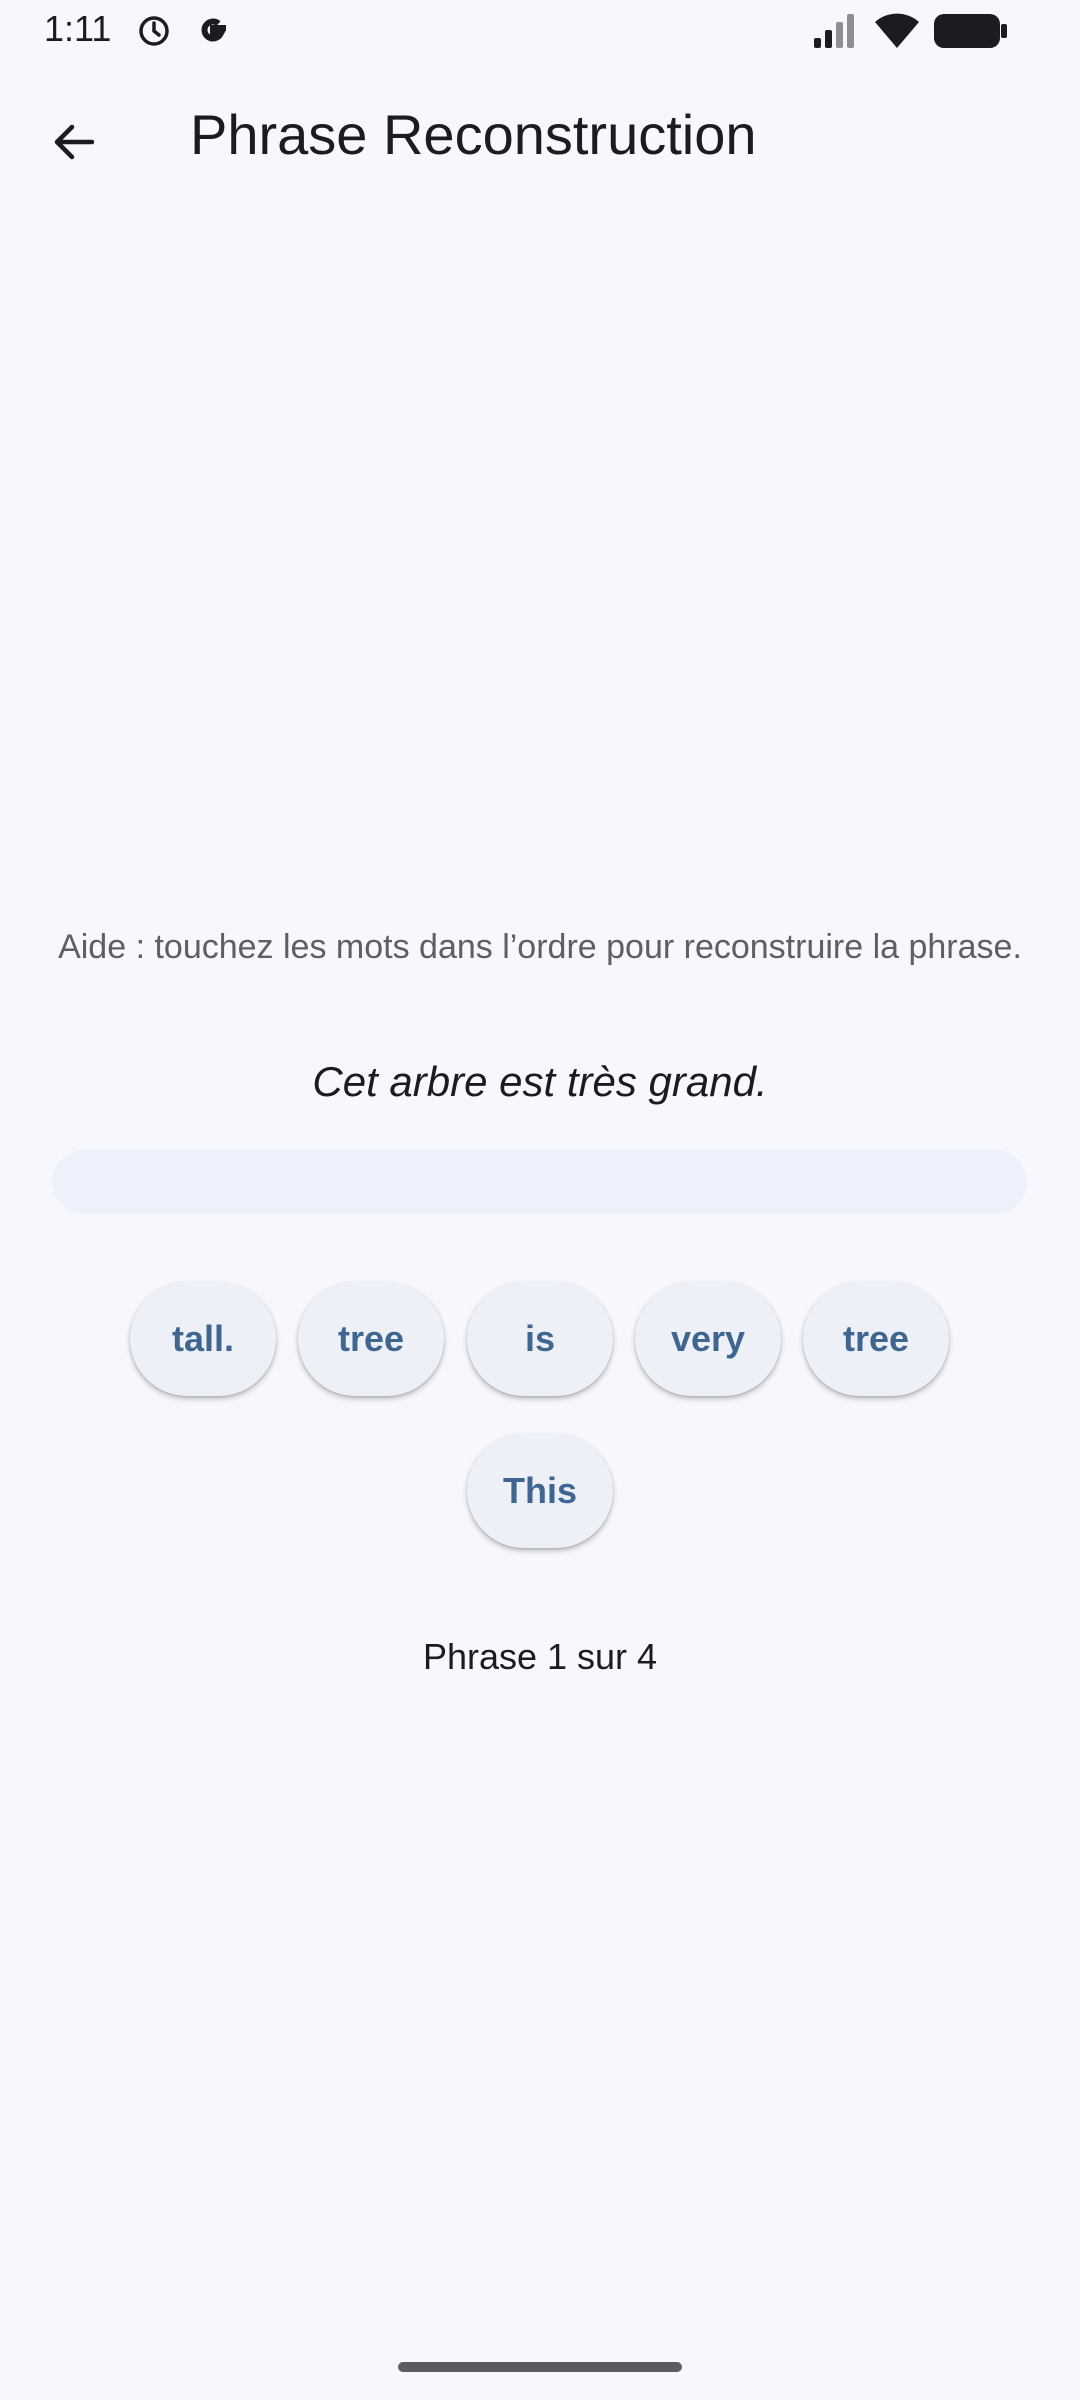 This screenshot has height=2400, width=1080. I want to click on answer-area, so click(539, 1182).